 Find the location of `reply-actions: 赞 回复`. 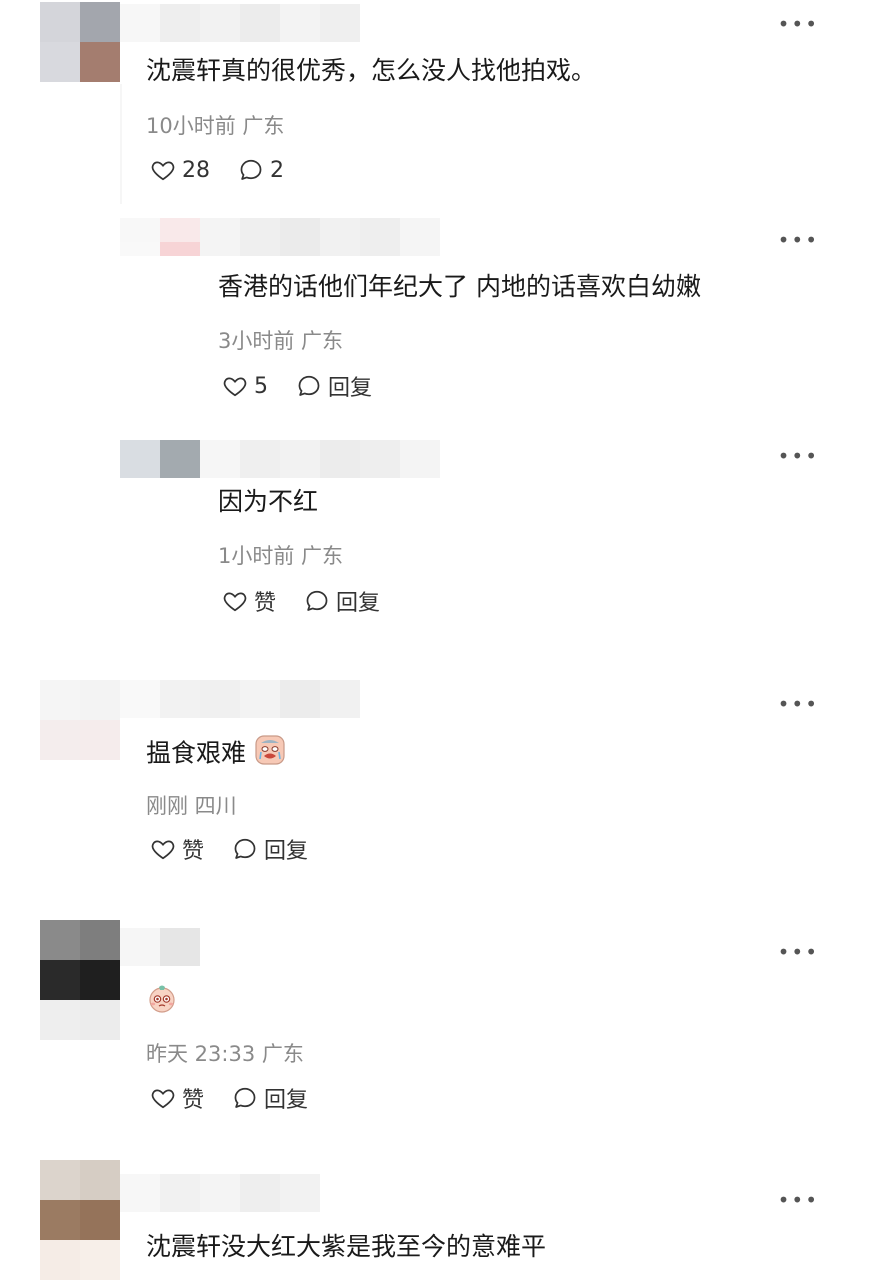

reply-actions: 赞 回复 is located at coordinates (315, 601).